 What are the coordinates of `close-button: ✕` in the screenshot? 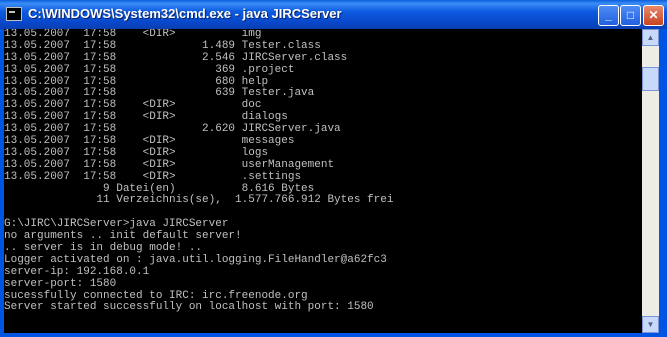 It's located at (653, 15).